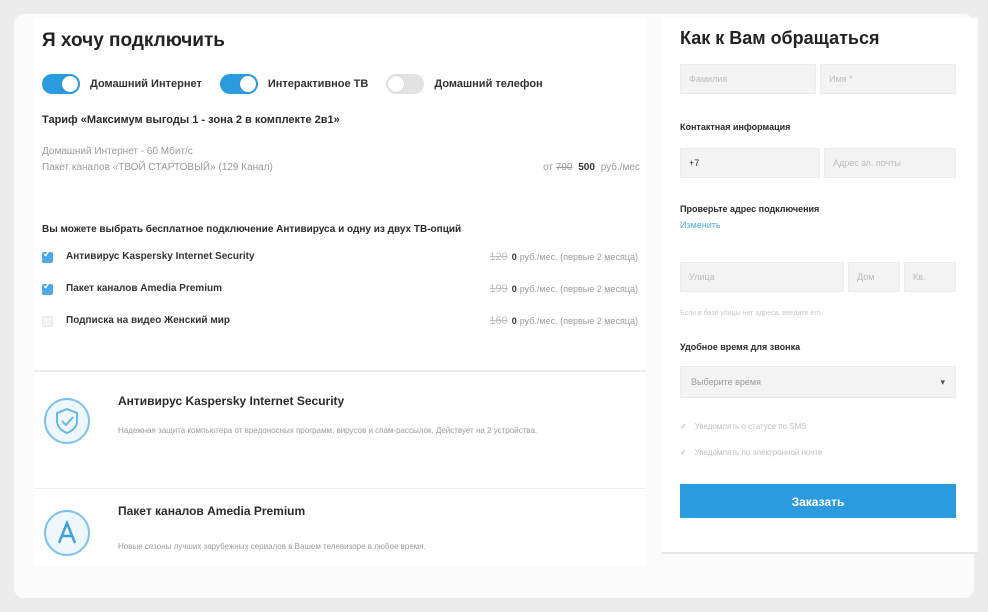 The height and width of the screenshot is (612, 988). What do you see at coordinates (498, 257) in the screenshot?
I see `option-old-price: 120` at bounding box center [498, 257].